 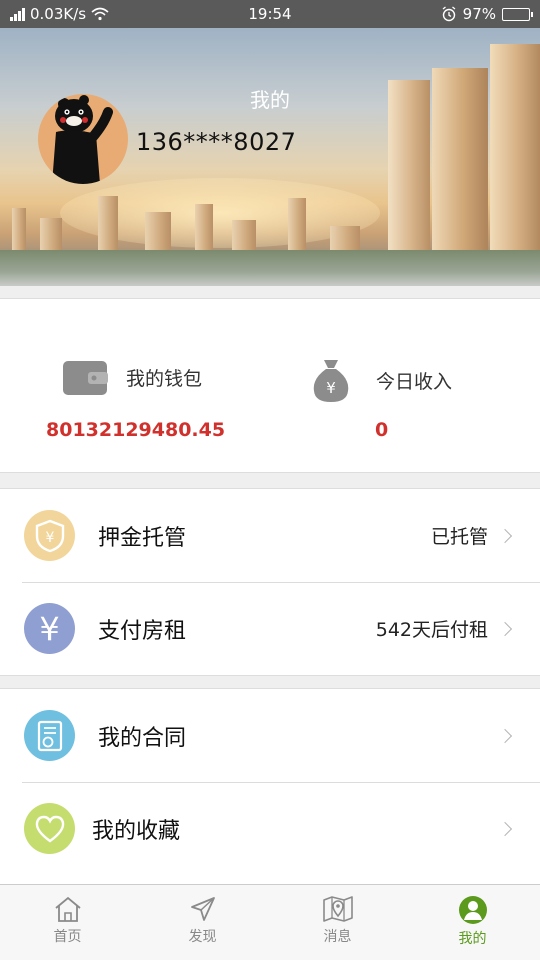 I want to click on deposit-status: 已托管, so click(x=459, y=537).